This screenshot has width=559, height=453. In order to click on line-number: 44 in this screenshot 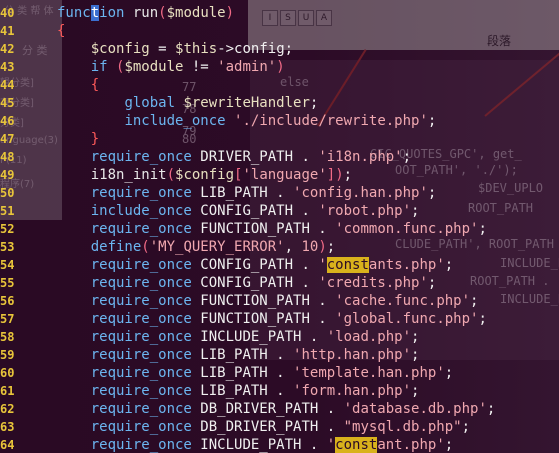, I will do `click(7, 85)`.